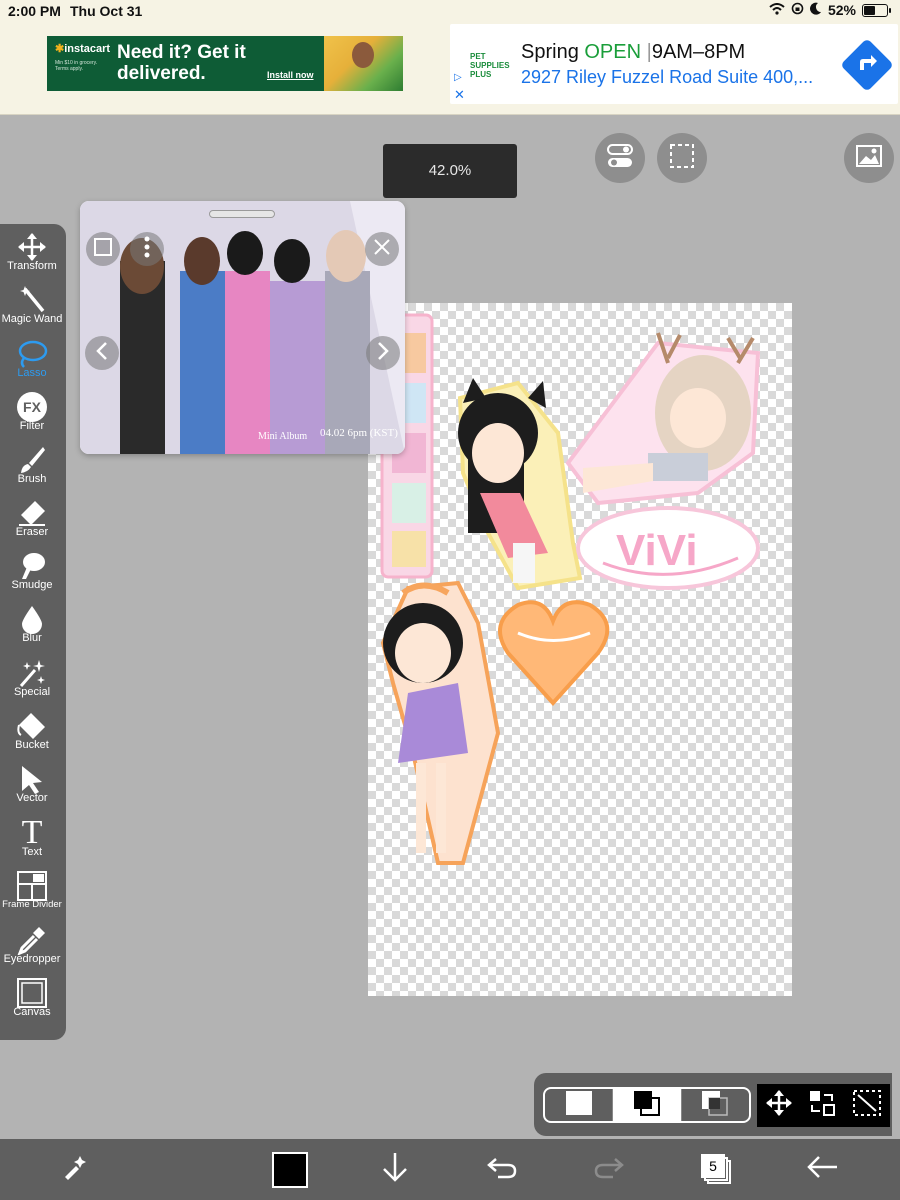  I want to click on filter-icon-text: FX, so click(32, 407).